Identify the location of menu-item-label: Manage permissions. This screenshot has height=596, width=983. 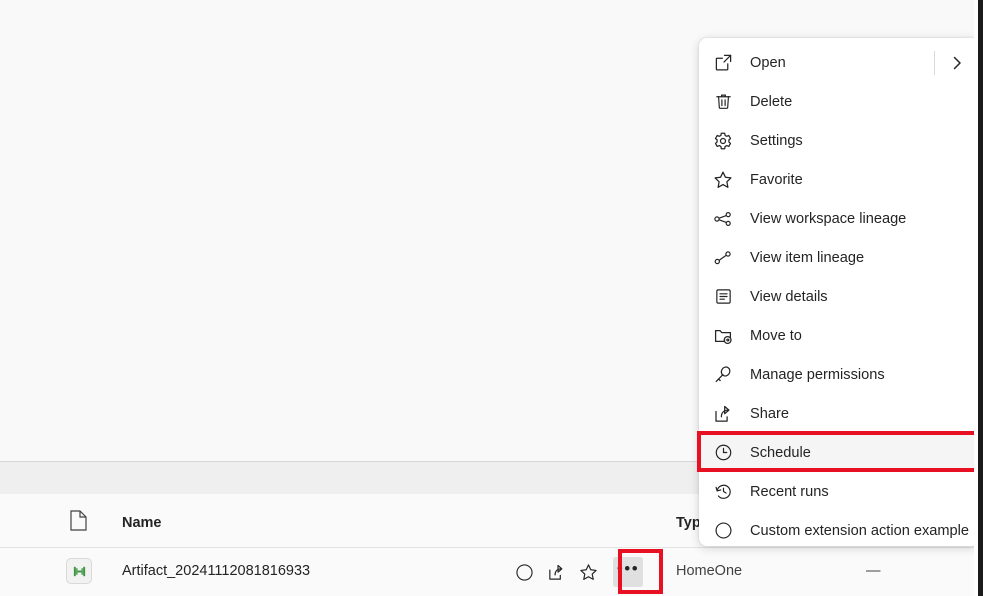
(817, 374).